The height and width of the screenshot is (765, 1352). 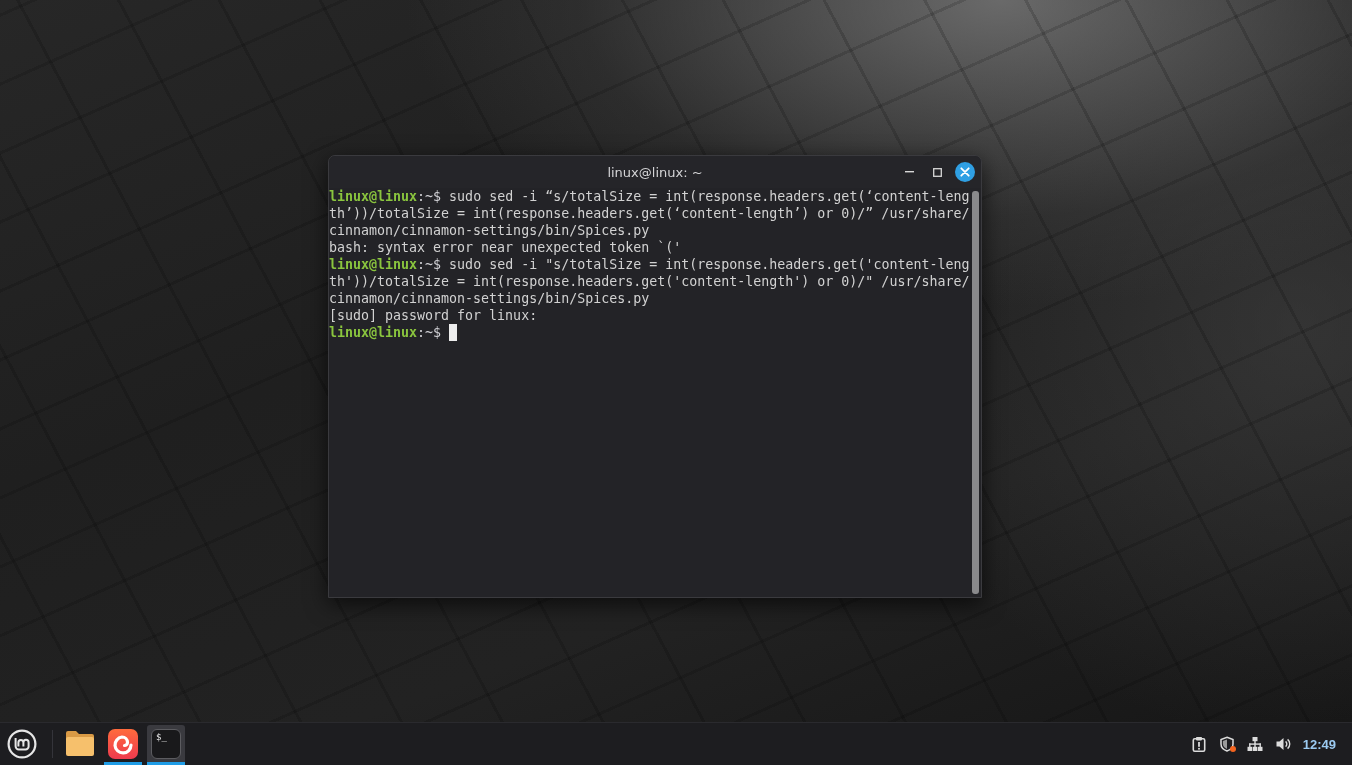 I want to click on scrollbar, so click(x=975, y=392).